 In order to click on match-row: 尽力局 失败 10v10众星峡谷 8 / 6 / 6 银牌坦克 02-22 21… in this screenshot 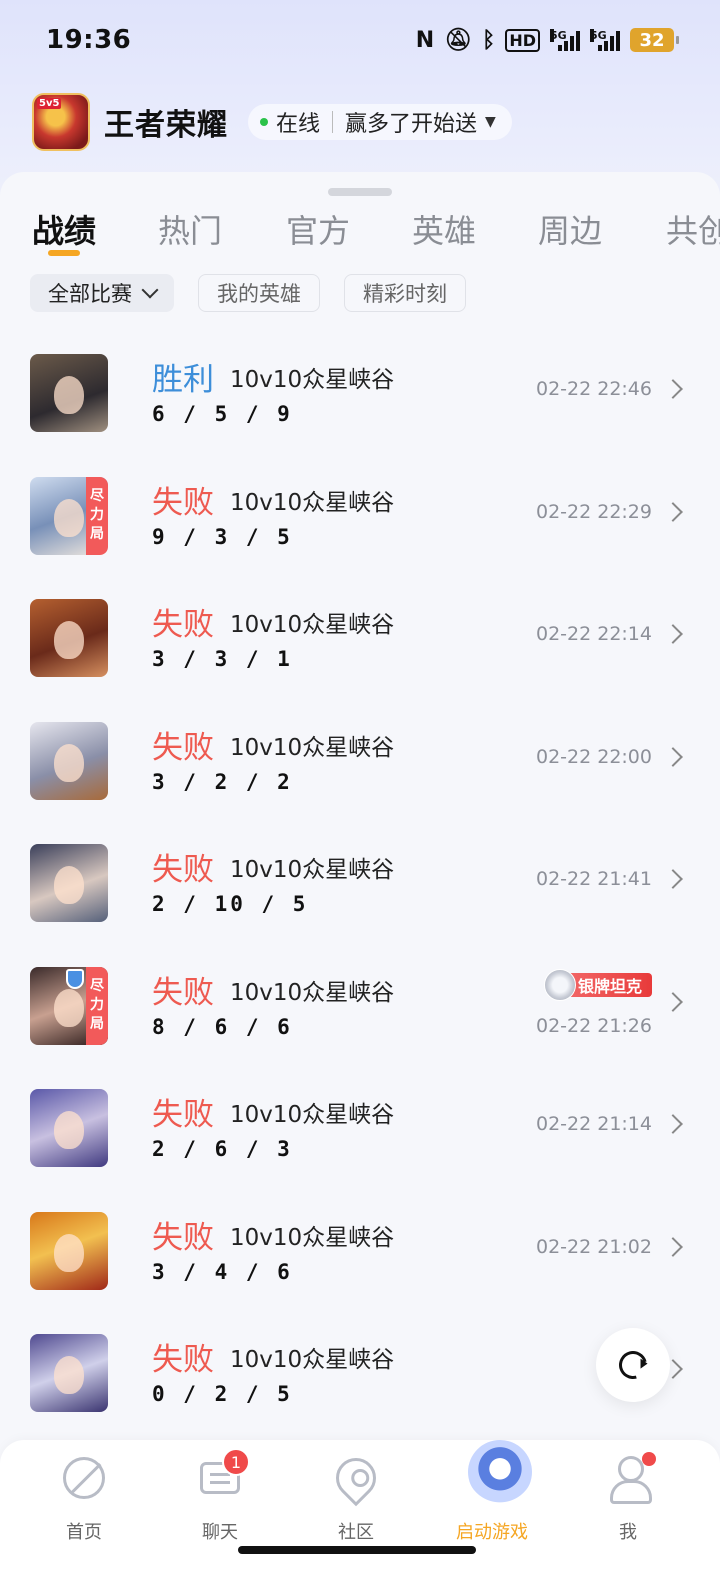, I will do `click(360, 1024)`.